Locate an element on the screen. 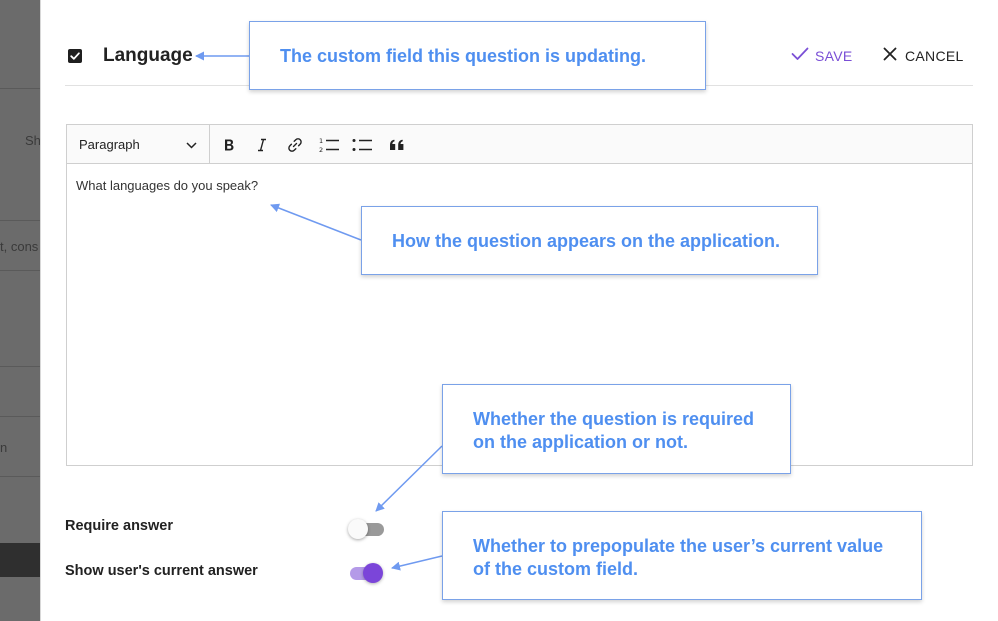 The height and width of the screenshot is (621, 998). background-bar is located at coordinates (20, 560).